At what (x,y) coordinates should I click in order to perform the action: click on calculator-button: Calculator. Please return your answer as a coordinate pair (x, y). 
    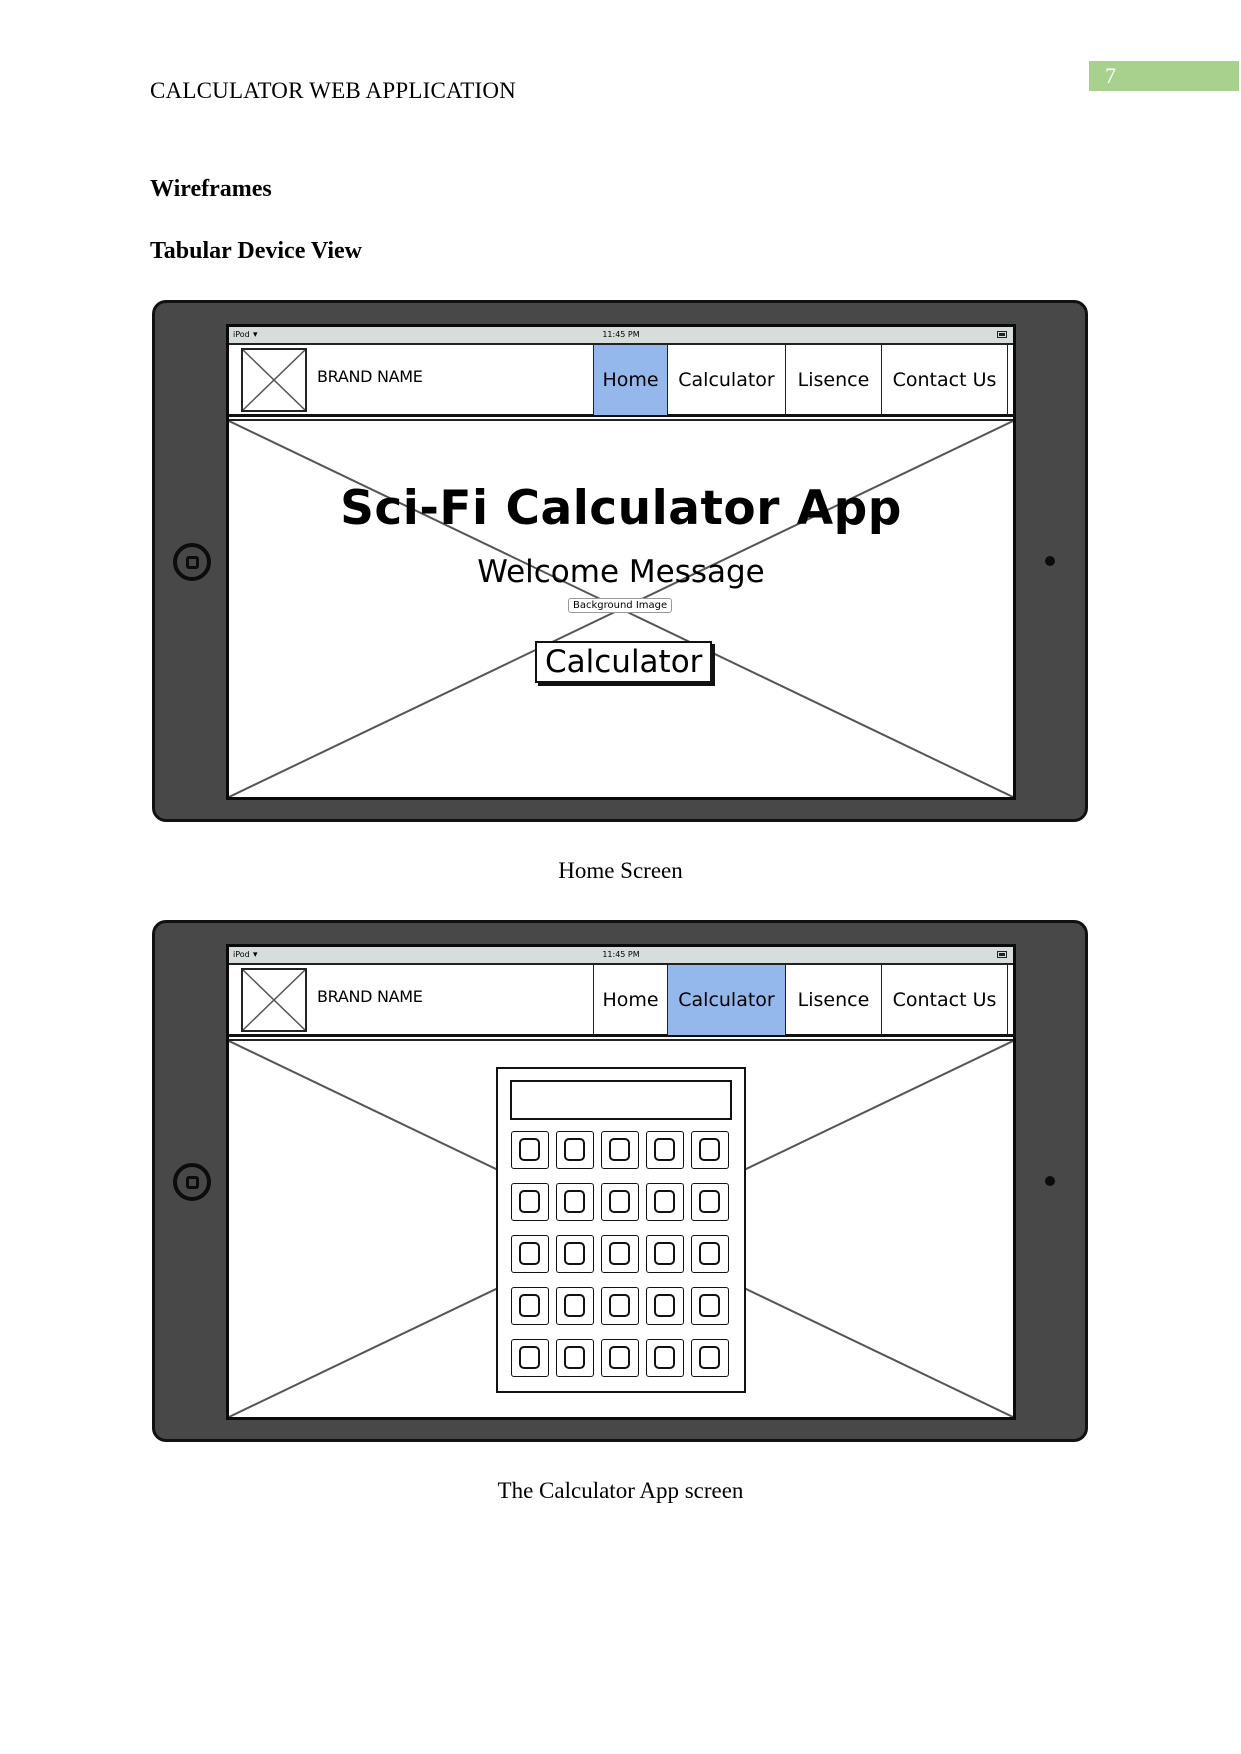
    Looking at the image, I should click on (624, 662).